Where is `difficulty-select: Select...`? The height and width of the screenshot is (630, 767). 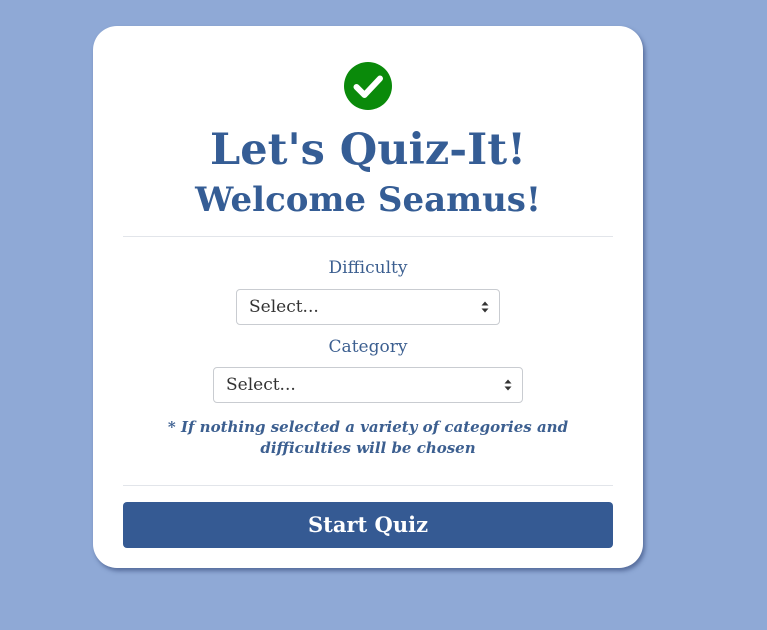 difficulty-select: Select... is located at coordinates (368, 307).